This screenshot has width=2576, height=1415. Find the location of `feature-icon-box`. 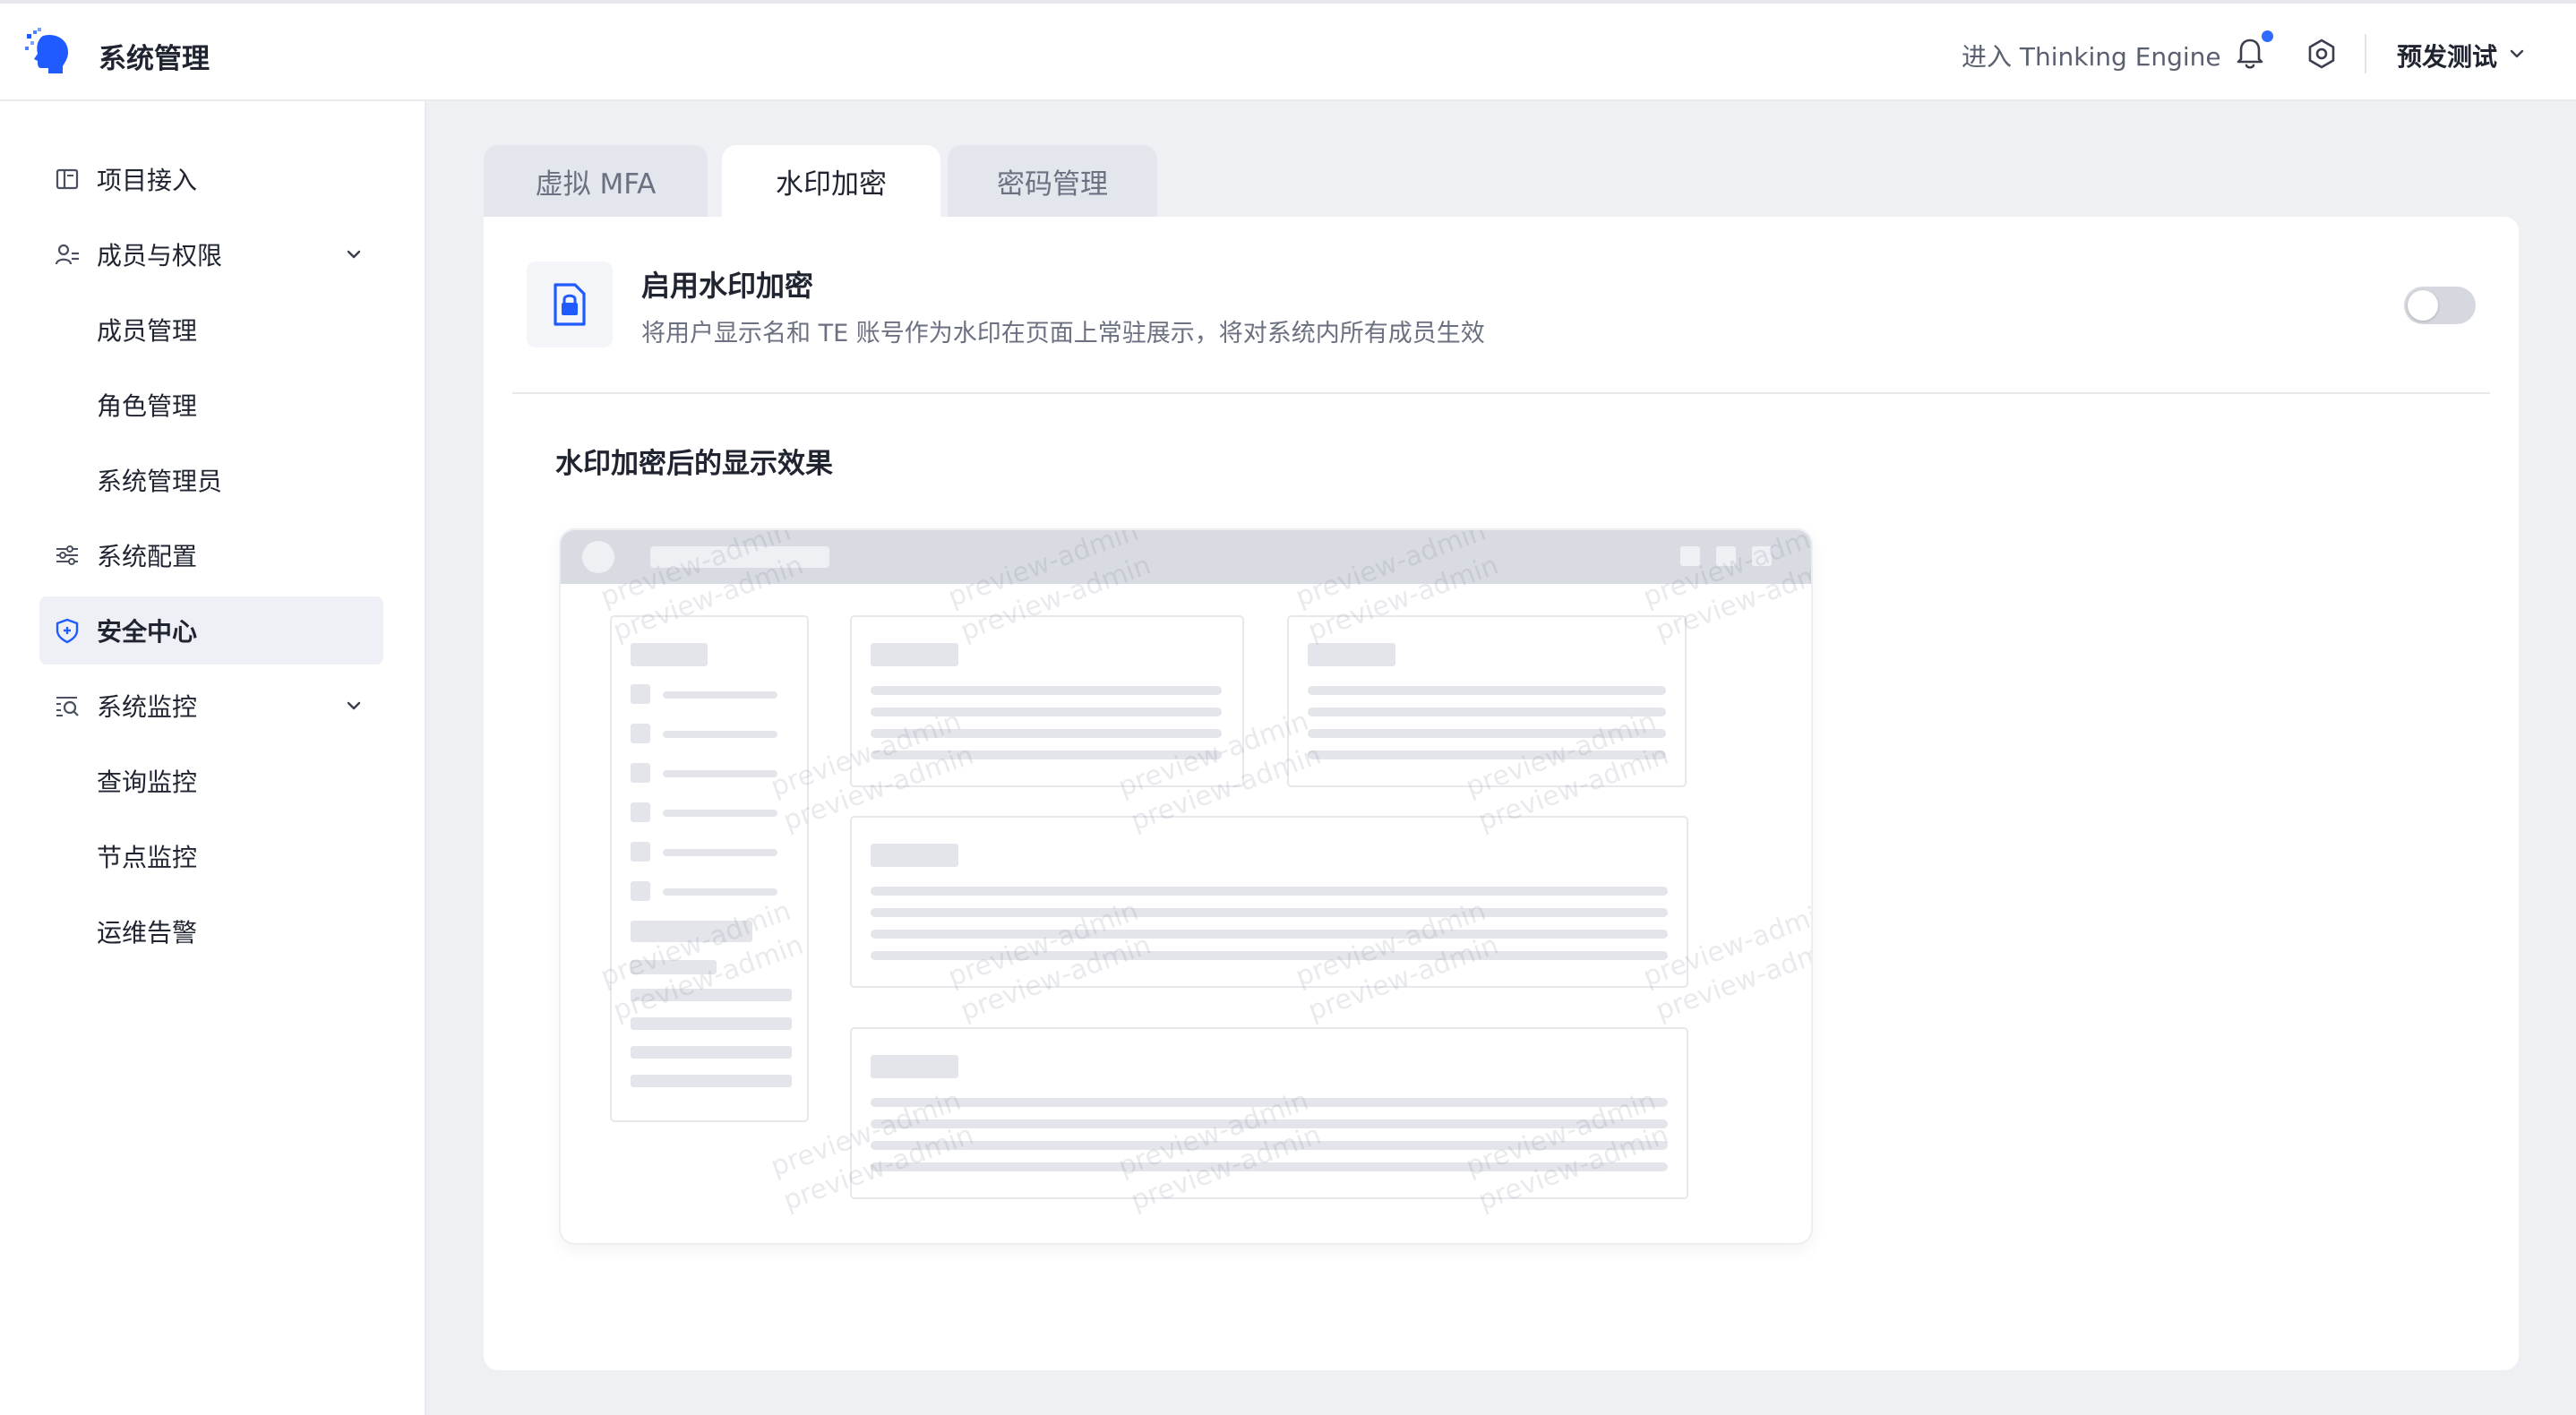

feature-icon-box is located at coordinates (570, 304).